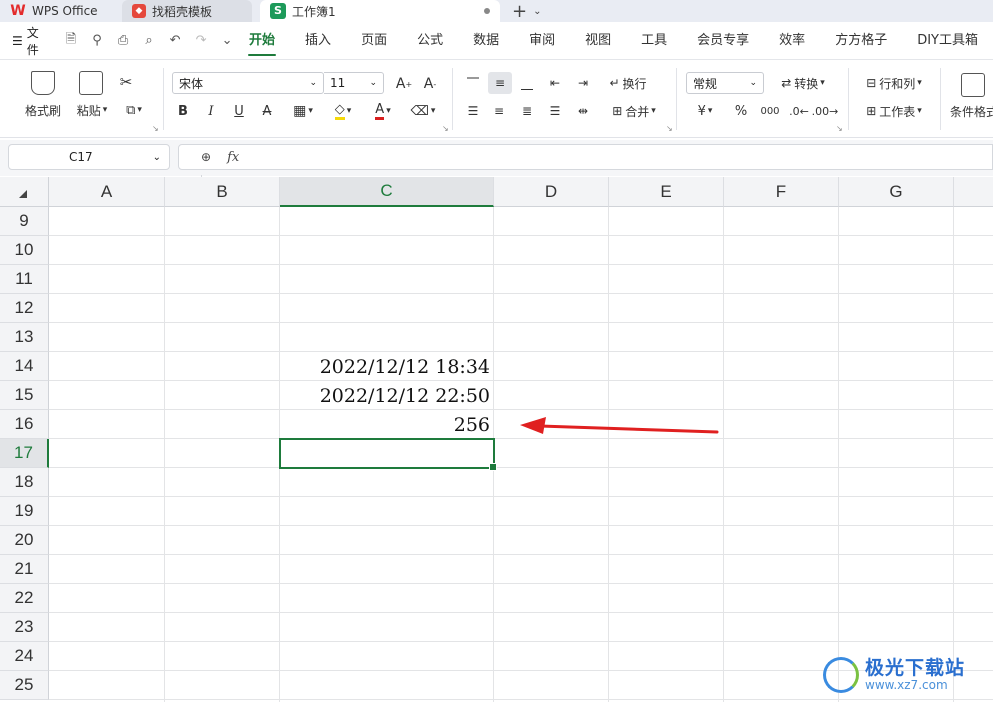 The height and width of the screenshot is (702, 993). Describe the element at coordinates (233, 157) in the screenshot. I see `fx-icon: fx` at that location.